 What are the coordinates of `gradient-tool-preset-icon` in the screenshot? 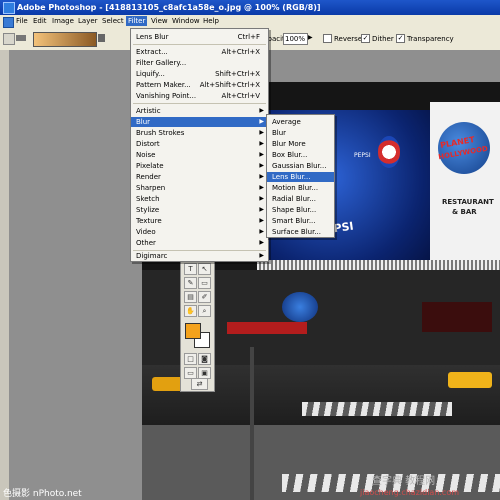 It's located at (9, 39).